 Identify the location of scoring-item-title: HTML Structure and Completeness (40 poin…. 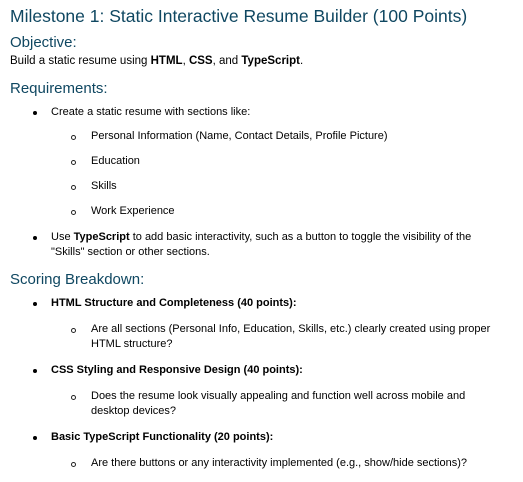
(174, 303).